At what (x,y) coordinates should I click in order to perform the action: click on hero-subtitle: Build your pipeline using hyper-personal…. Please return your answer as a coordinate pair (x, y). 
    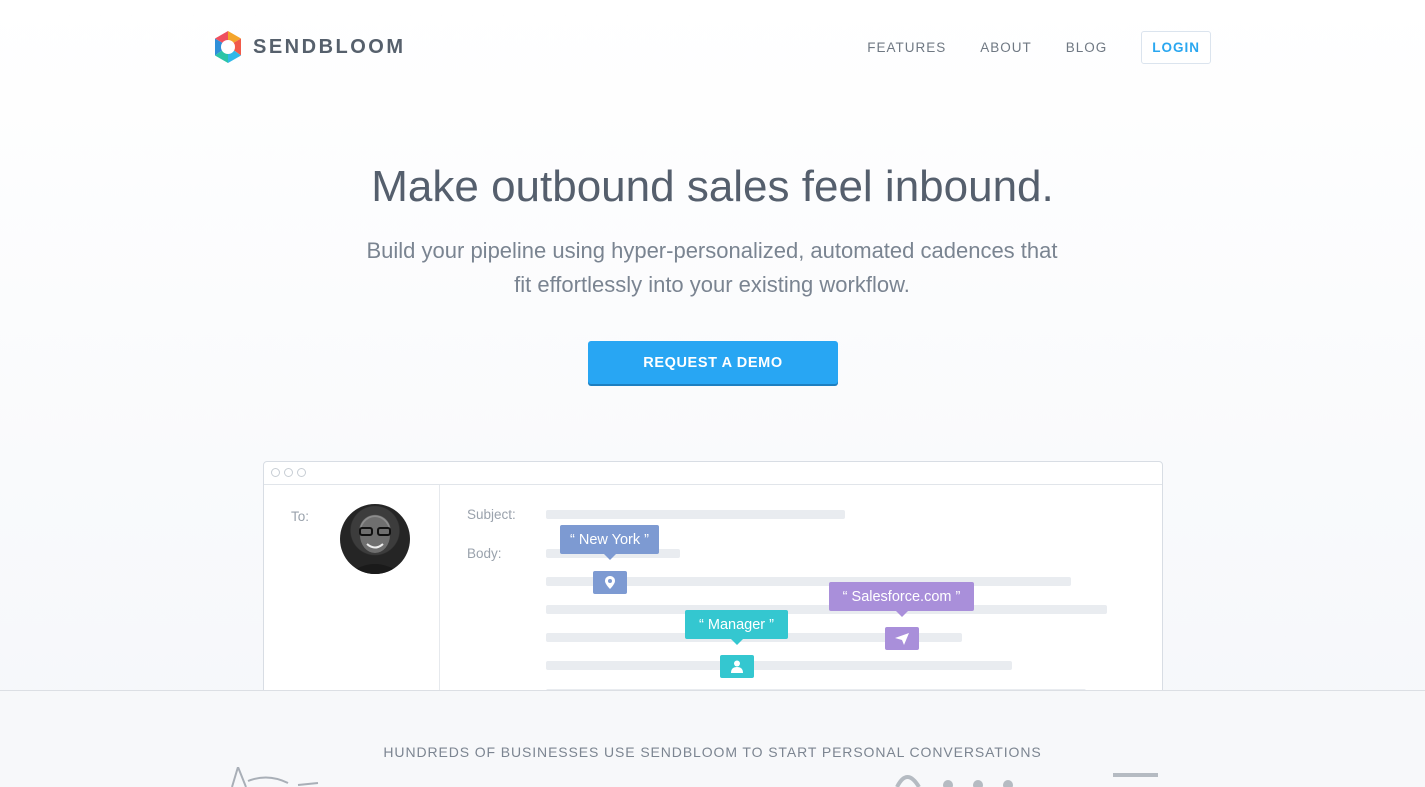
    Looking at the image, I should click on (712, 267).